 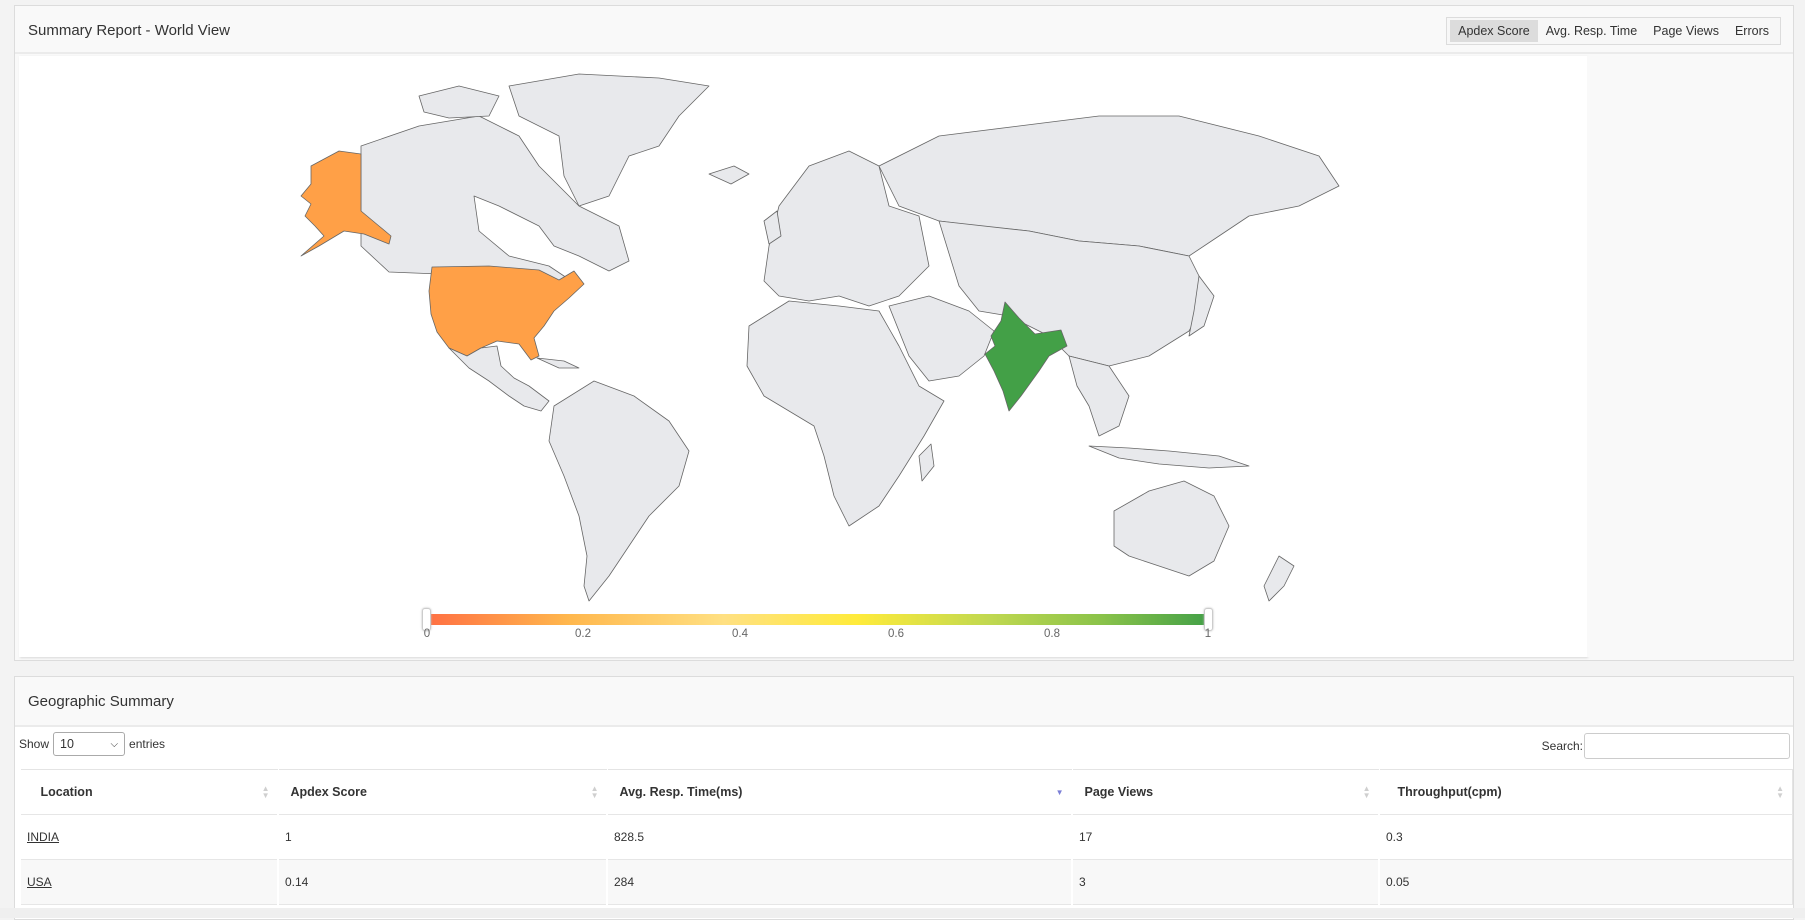 What do you see at coordinates (896, 634) in the screenshot?
I see `legend-tick: 0.6` at bounding box center [896, 634].